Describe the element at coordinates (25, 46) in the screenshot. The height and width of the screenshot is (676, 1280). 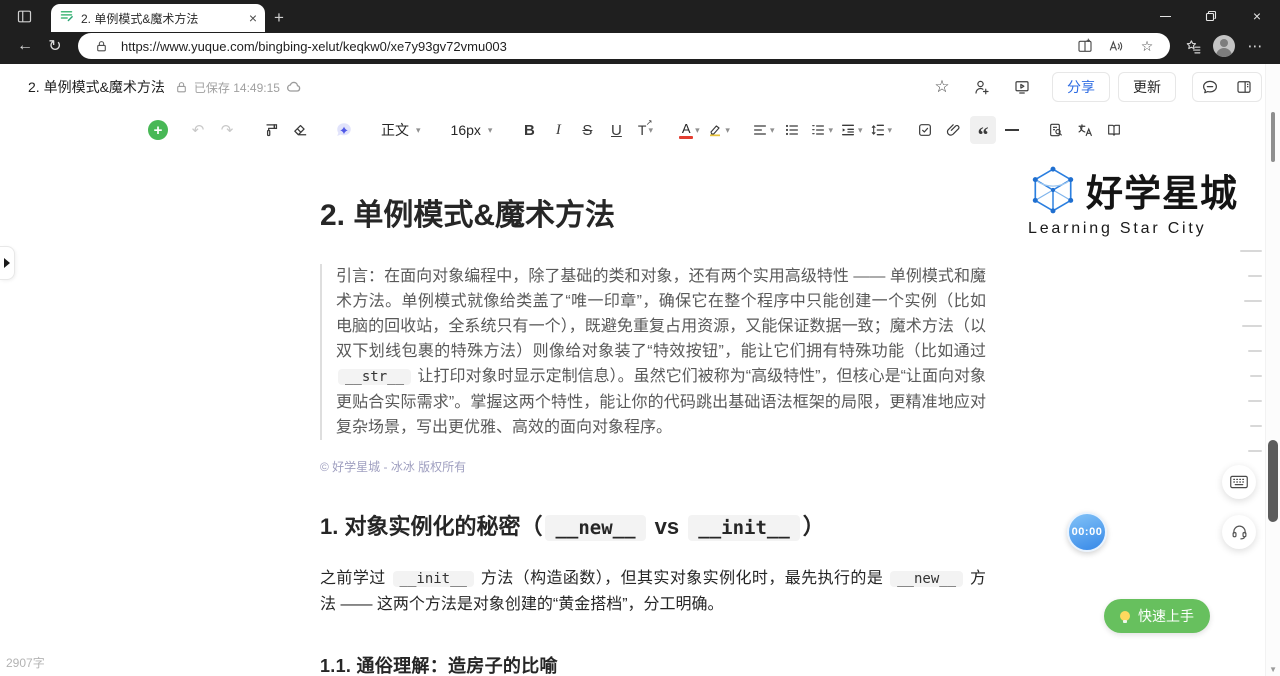
I see `back-icon: ←` at that location.